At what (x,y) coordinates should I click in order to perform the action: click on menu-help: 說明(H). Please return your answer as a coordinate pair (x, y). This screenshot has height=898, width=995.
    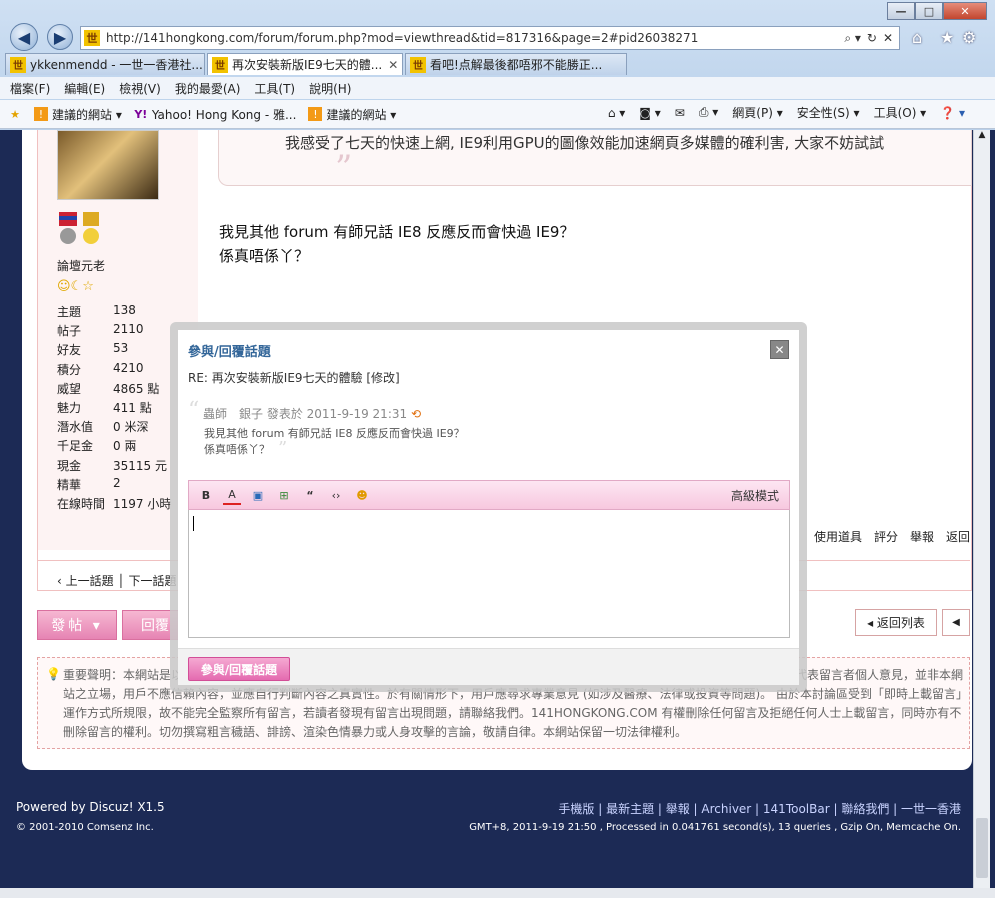
    Looking at the image, I should click on (330, 88).